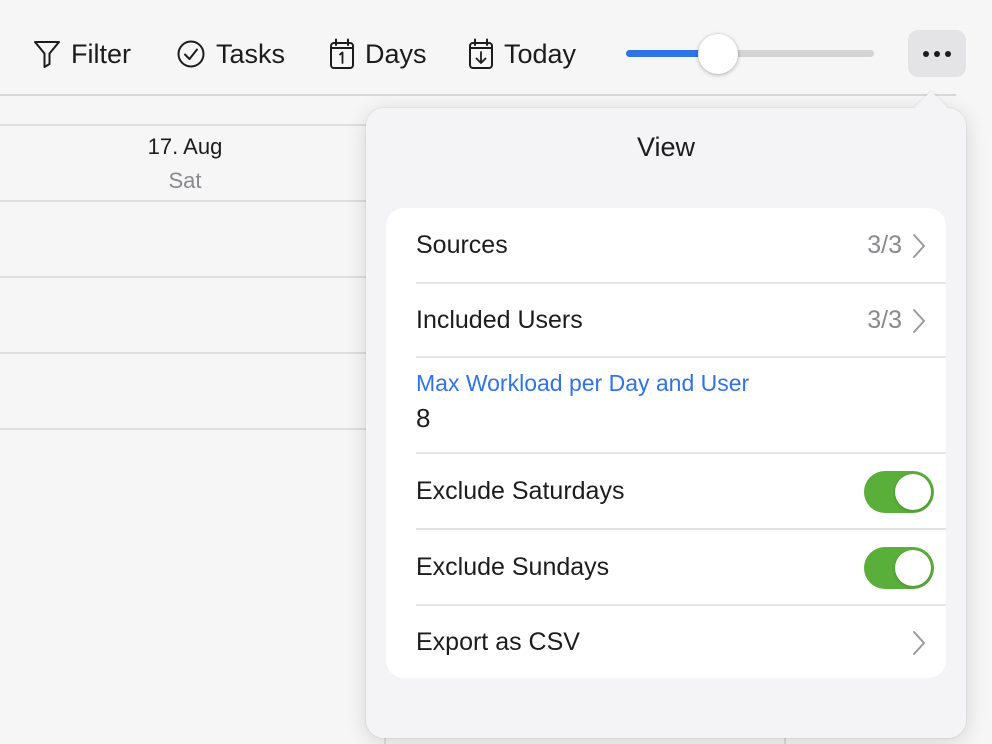  Describe the element at coordinates (396, 53) in the screenshot. I see `days-label: Days` at that location.